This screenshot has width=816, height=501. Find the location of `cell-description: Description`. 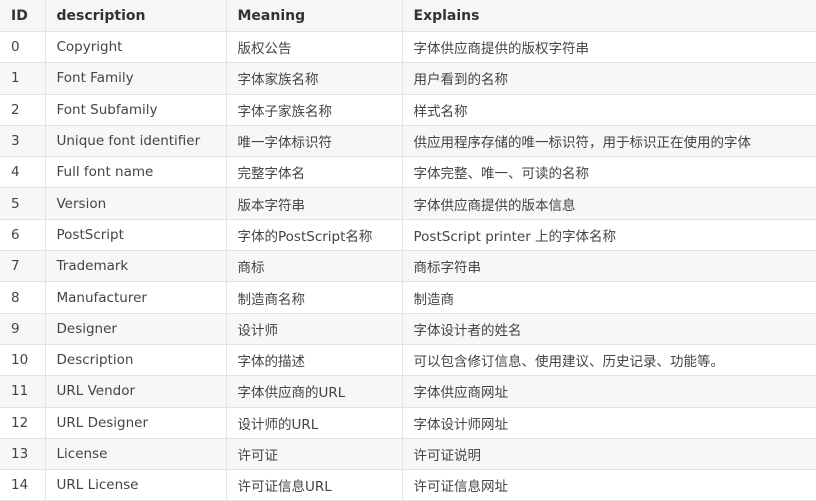

cell-description: Description is located at coordinates (135, 360).